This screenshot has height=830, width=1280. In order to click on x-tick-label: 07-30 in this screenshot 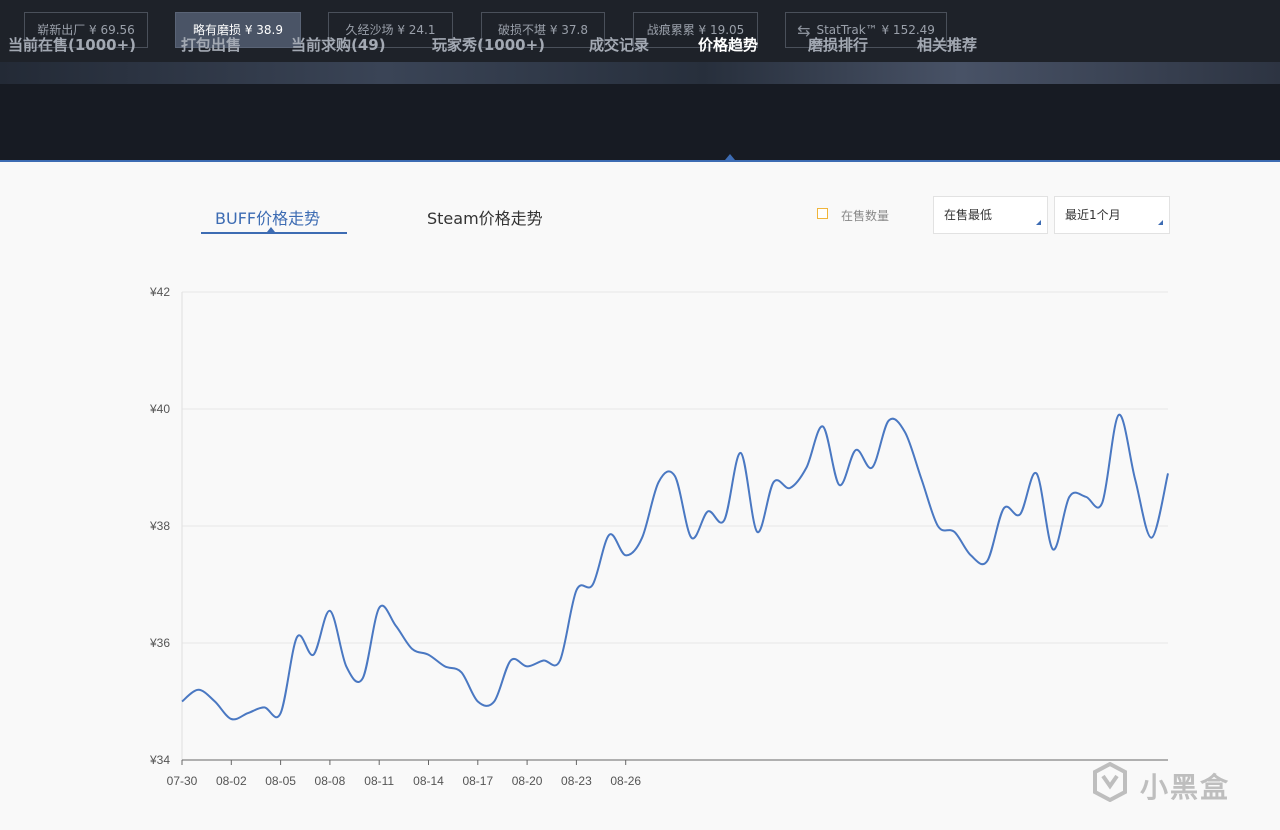, I will do `click(182, 781)`.